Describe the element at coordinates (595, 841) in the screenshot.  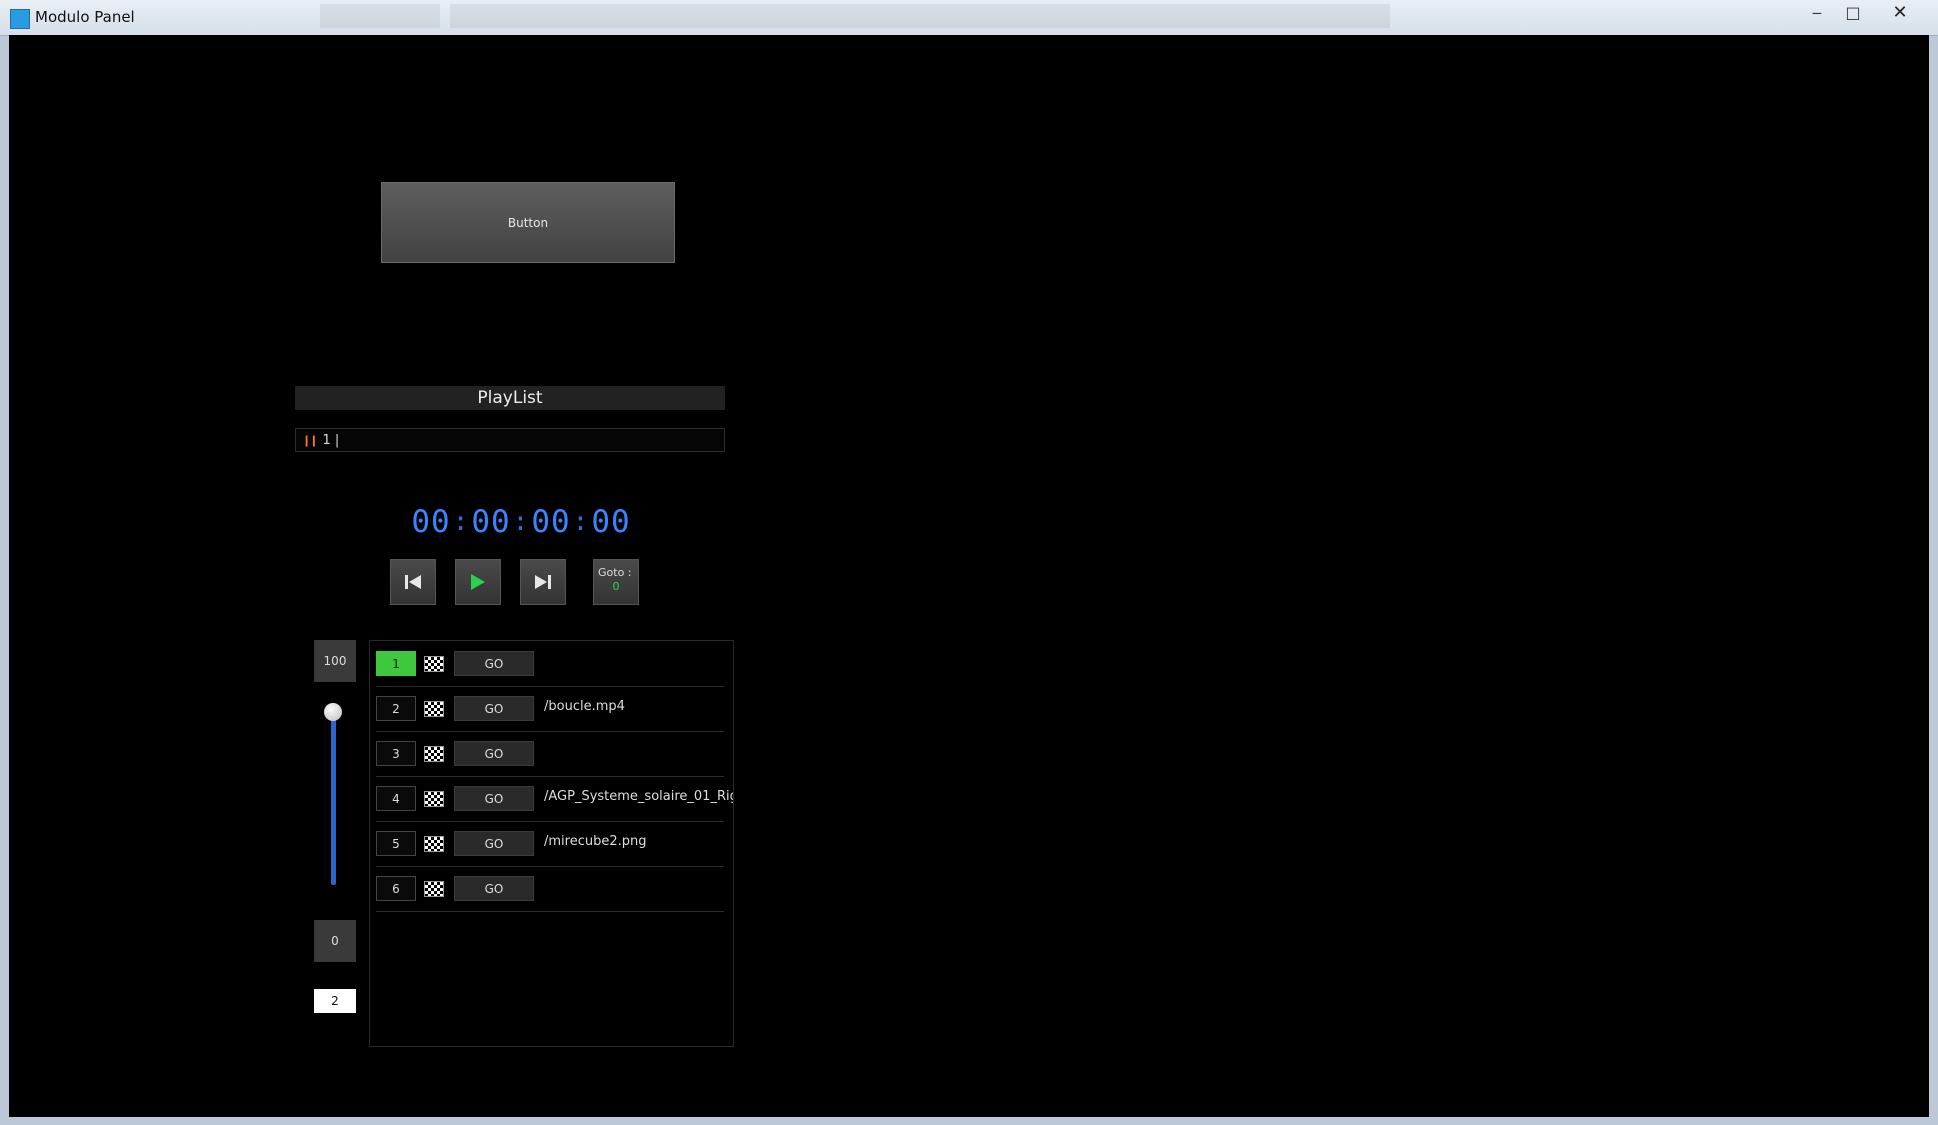
I see `row-filename: /mirecube2.png` at that location.